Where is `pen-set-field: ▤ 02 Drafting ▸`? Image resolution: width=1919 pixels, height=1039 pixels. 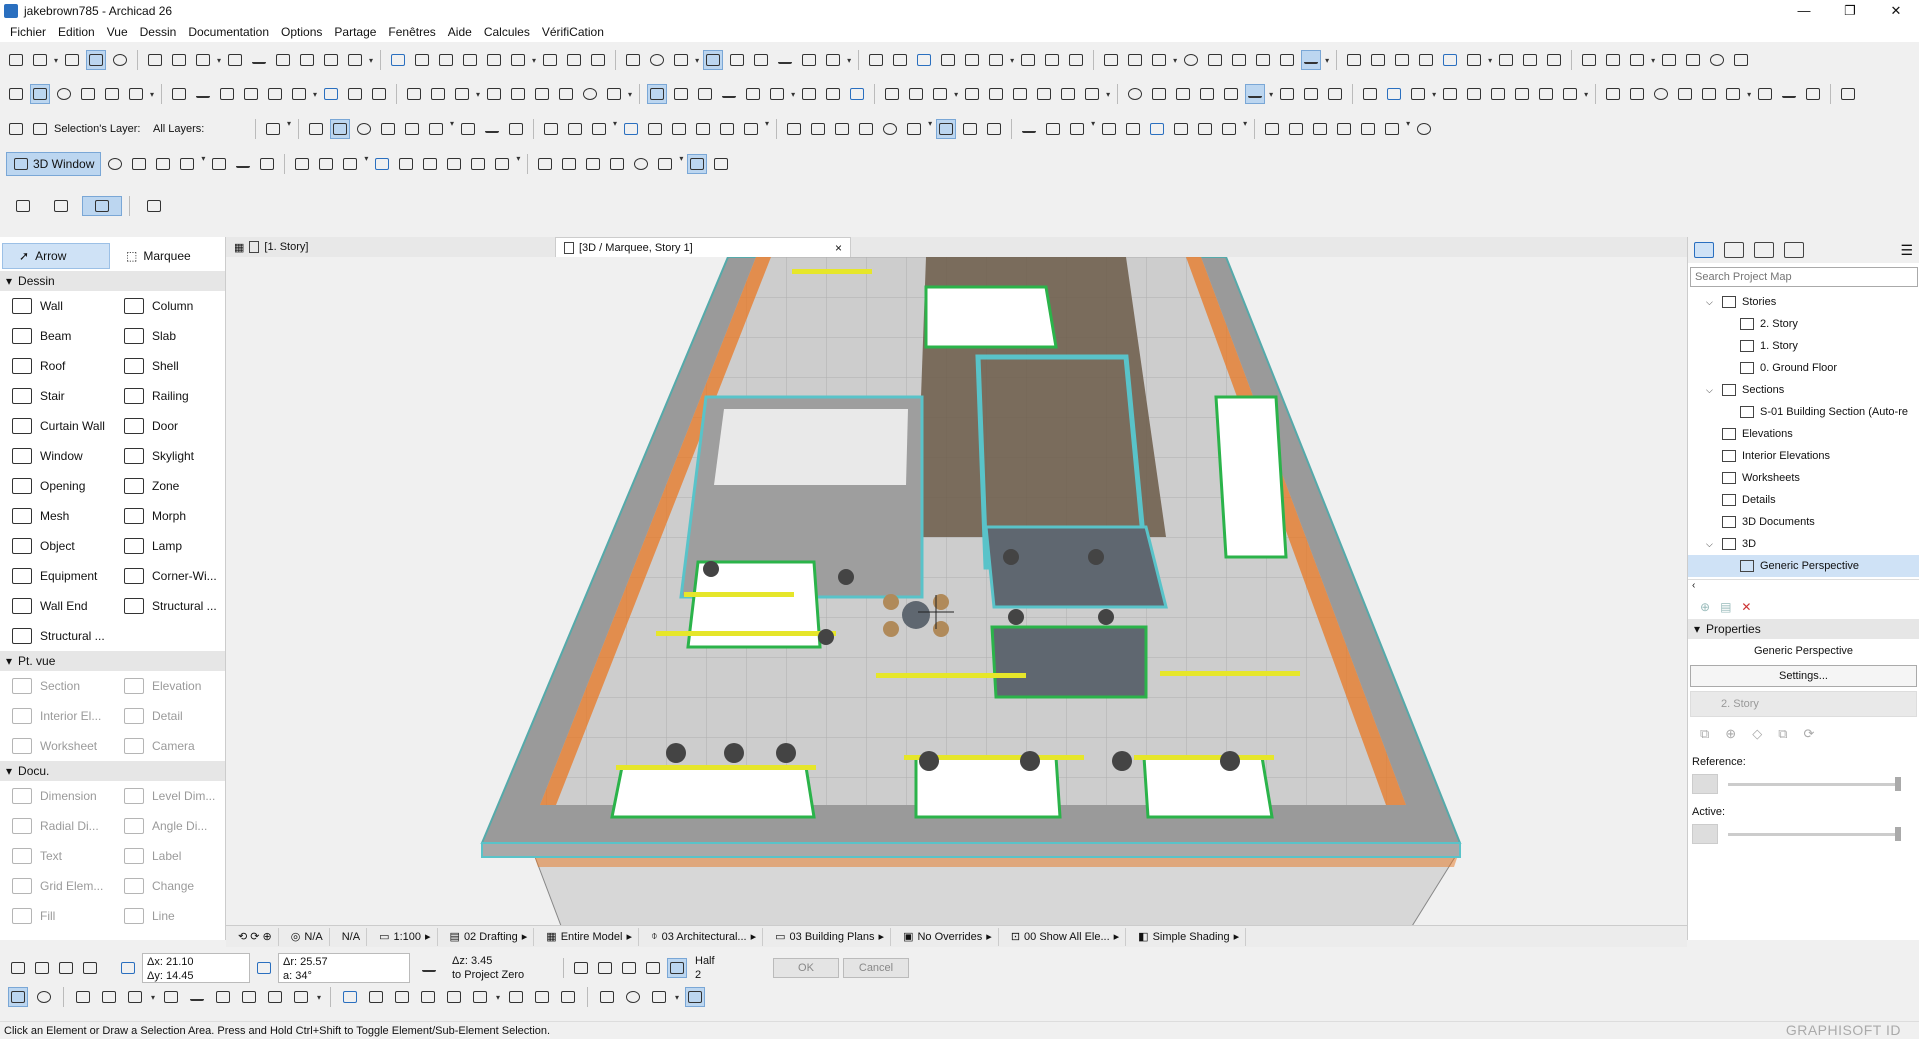 pen-set-field: ▤ 02 Drafting ▸ is located at coordinates (489, 936).